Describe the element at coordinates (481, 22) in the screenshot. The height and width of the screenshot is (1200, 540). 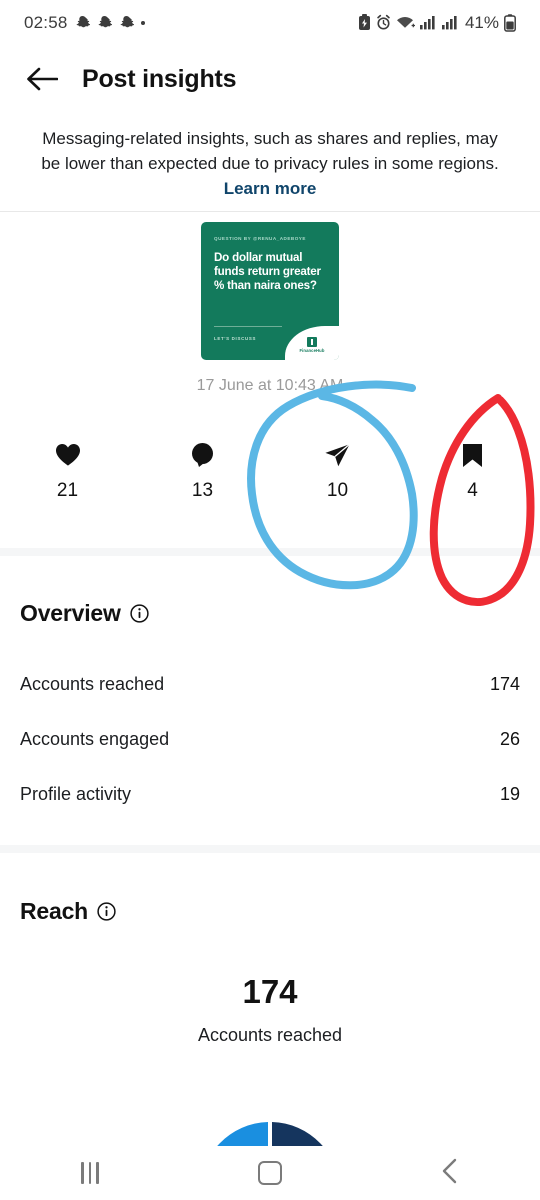
I see `battery-percent: 41%` at that location.